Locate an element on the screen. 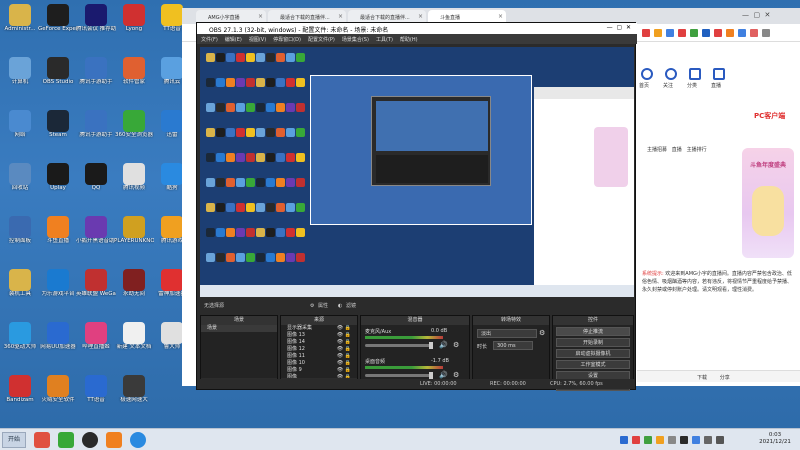 The width and height of the screenshot is (800, 450). desktop-icon: TT语音 is located at coordinates (96, 397).